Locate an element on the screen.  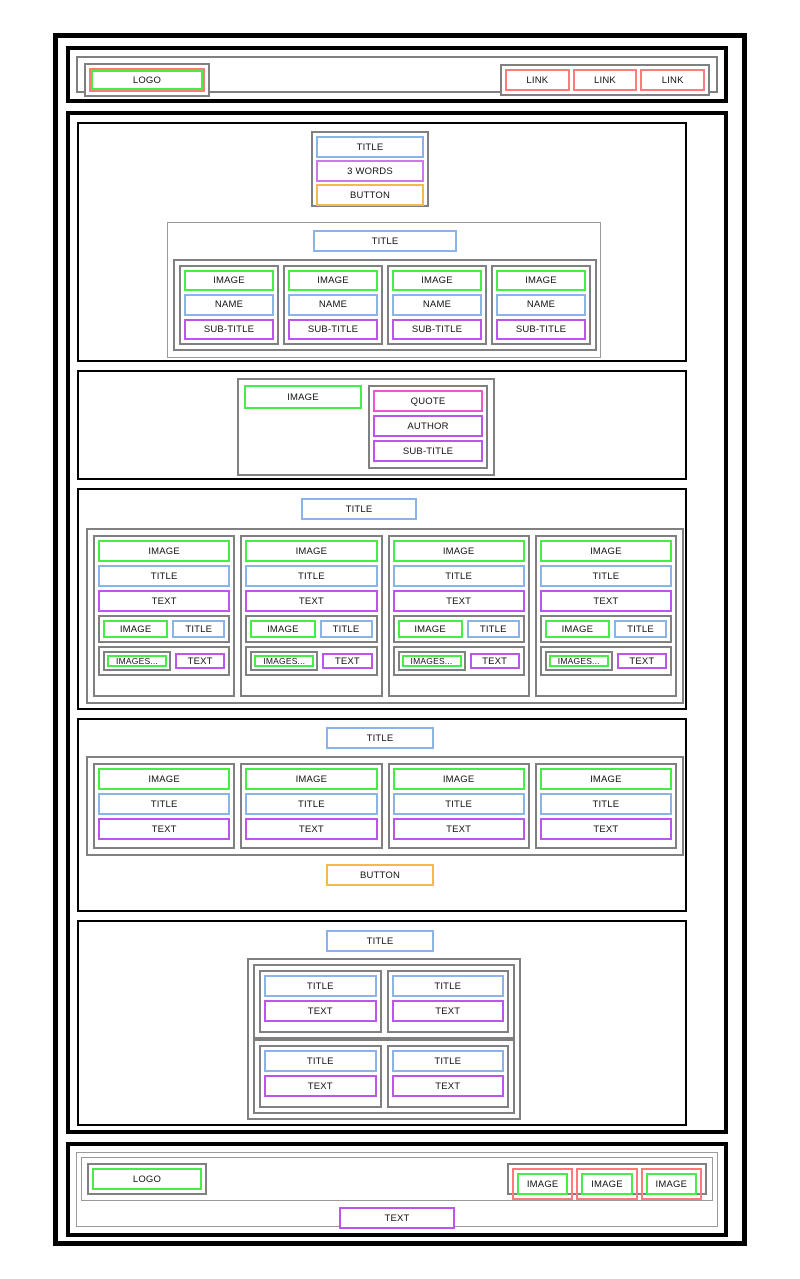
team-title: TITLE is located at coordinates (385, 241).